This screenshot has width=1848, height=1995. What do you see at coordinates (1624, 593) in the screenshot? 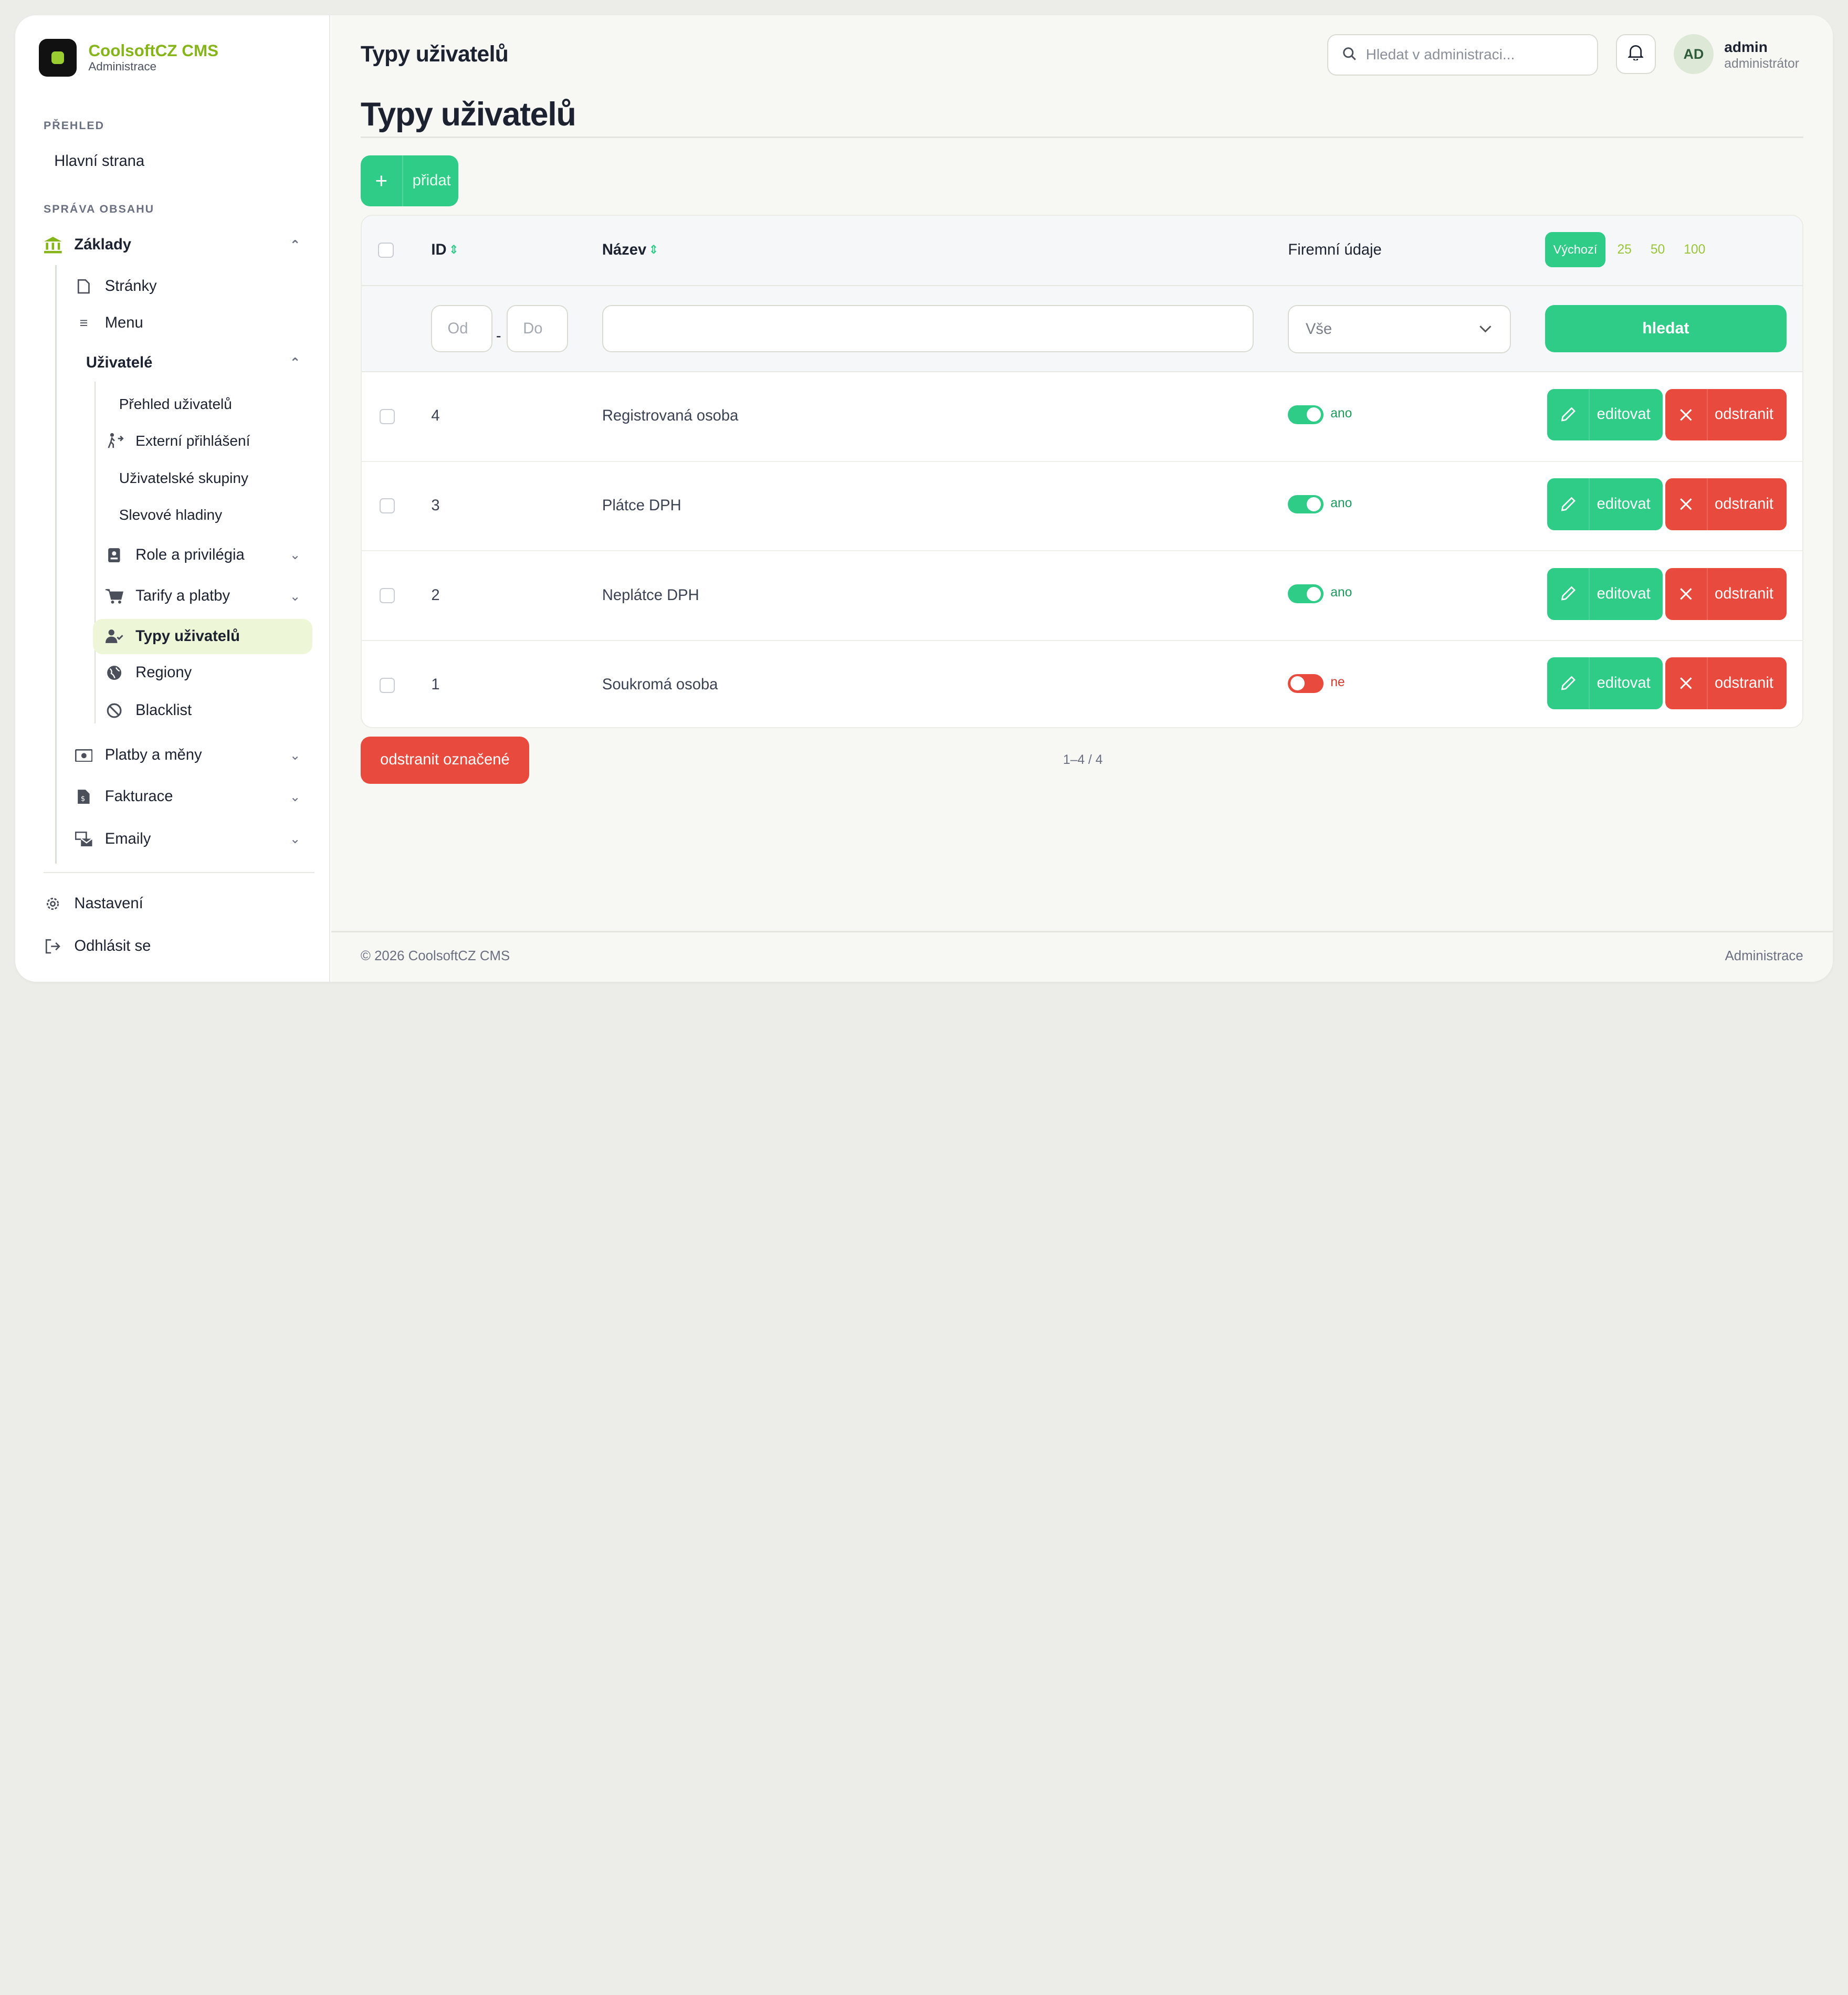
I see `edit-button-label: editovat` at bounding box center [1624, 593].